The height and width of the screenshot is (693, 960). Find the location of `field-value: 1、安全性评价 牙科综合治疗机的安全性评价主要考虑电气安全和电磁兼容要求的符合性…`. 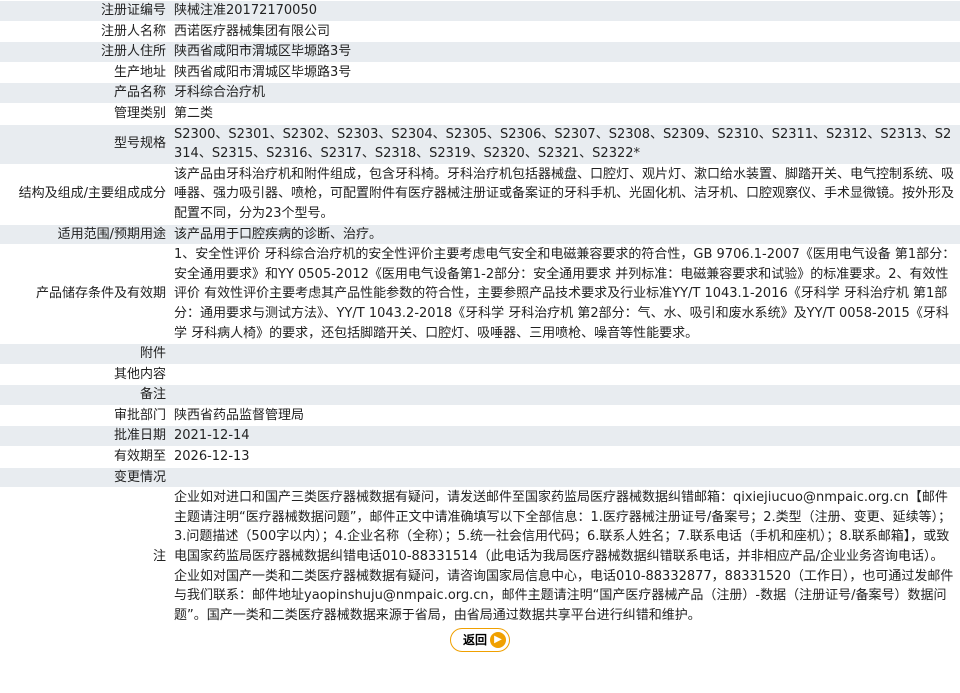

field-value: 1、安全性评价 牙科综合治疗机的安全性评价主要考虑电气安全和电磁兼容要求的符合性… is located at coordinates (565, 294).